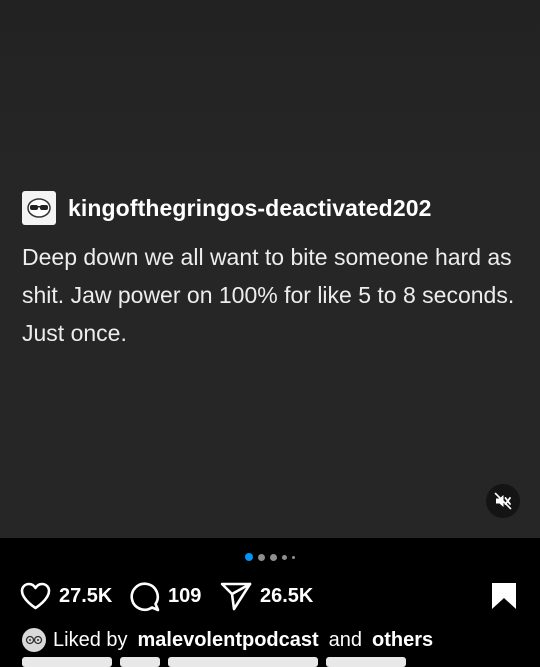  I want to click on tumblr-post-header: kingofthegringos-deactivated202, so click(227, 208).